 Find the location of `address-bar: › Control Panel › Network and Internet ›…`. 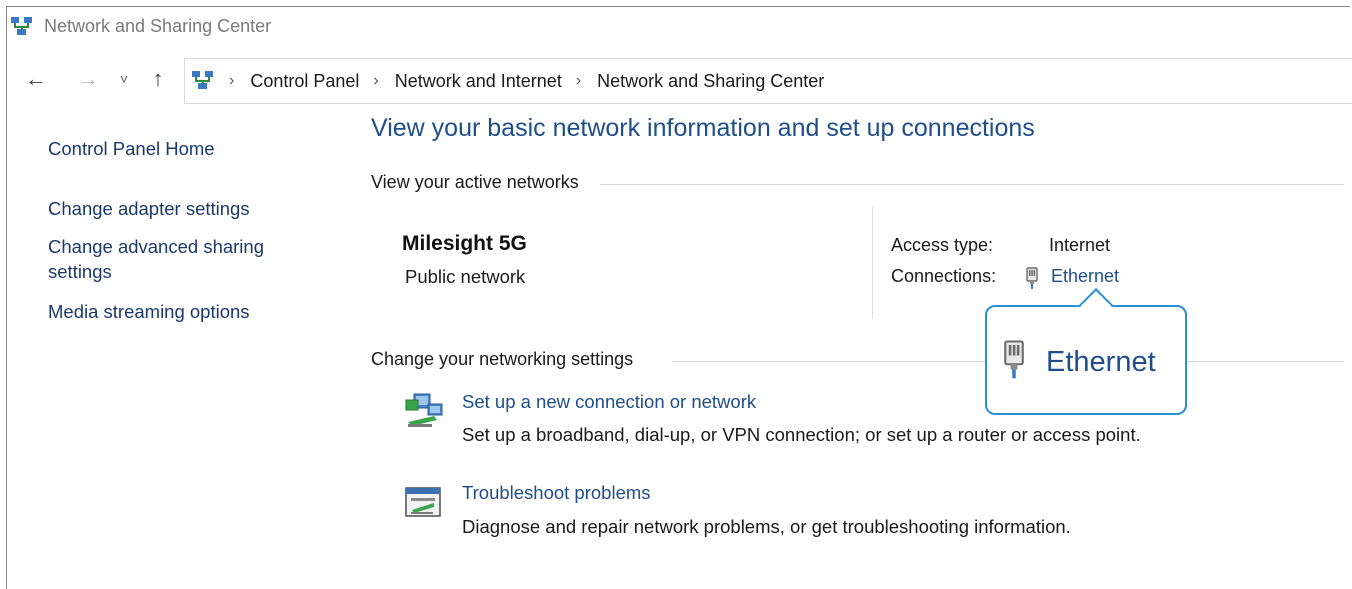

address-bar: › Control Panel › Network and Internet ›… is located at coordinates (768, 81).